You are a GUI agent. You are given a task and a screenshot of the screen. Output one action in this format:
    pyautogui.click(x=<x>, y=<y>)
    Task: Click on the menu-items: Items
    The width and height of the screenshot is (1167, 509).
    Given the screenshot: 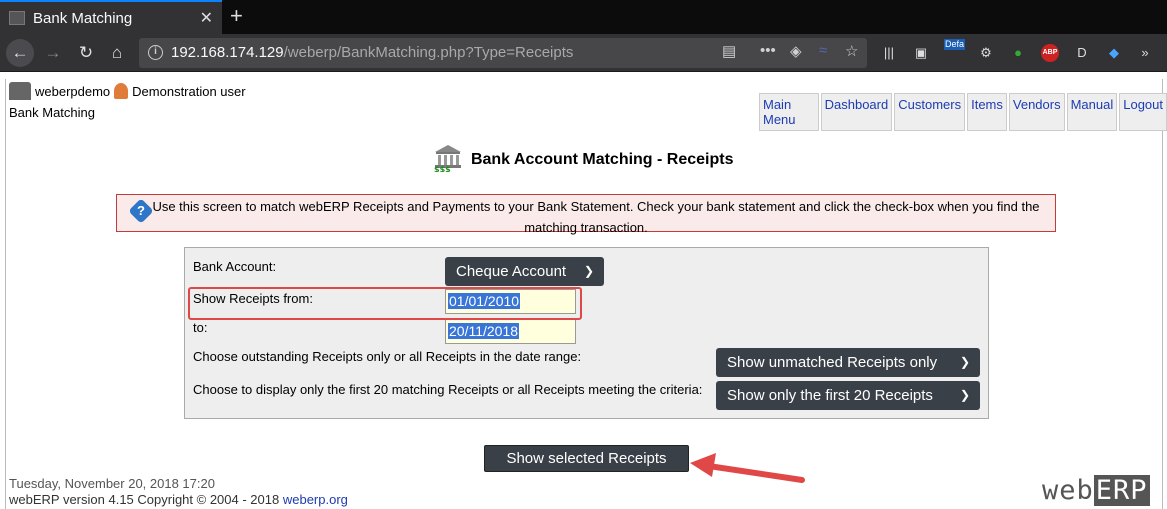 What is the action you would take?
    pyautogui.click(x=987, y=112)
    